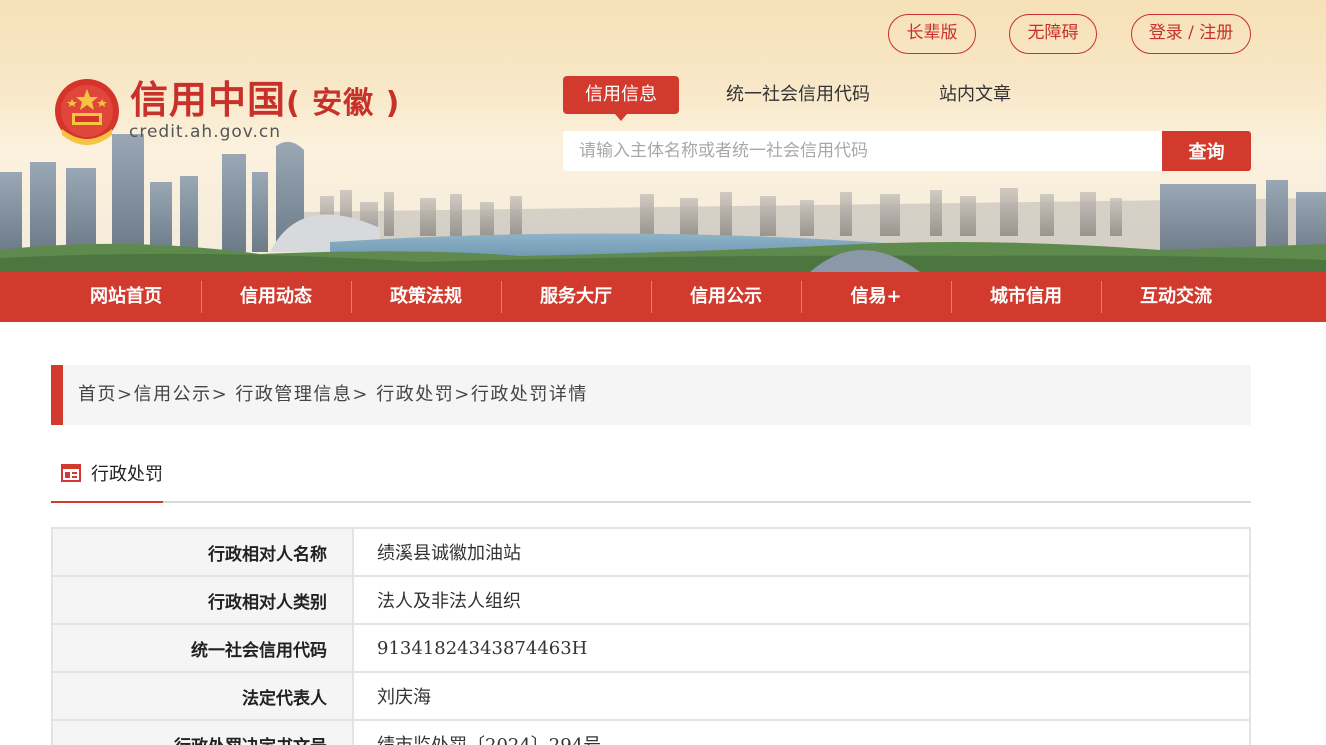  Describe the element at coordinates (621, 98) in the screenshot. I see `tab-credit-info: 信用信息` at that location.